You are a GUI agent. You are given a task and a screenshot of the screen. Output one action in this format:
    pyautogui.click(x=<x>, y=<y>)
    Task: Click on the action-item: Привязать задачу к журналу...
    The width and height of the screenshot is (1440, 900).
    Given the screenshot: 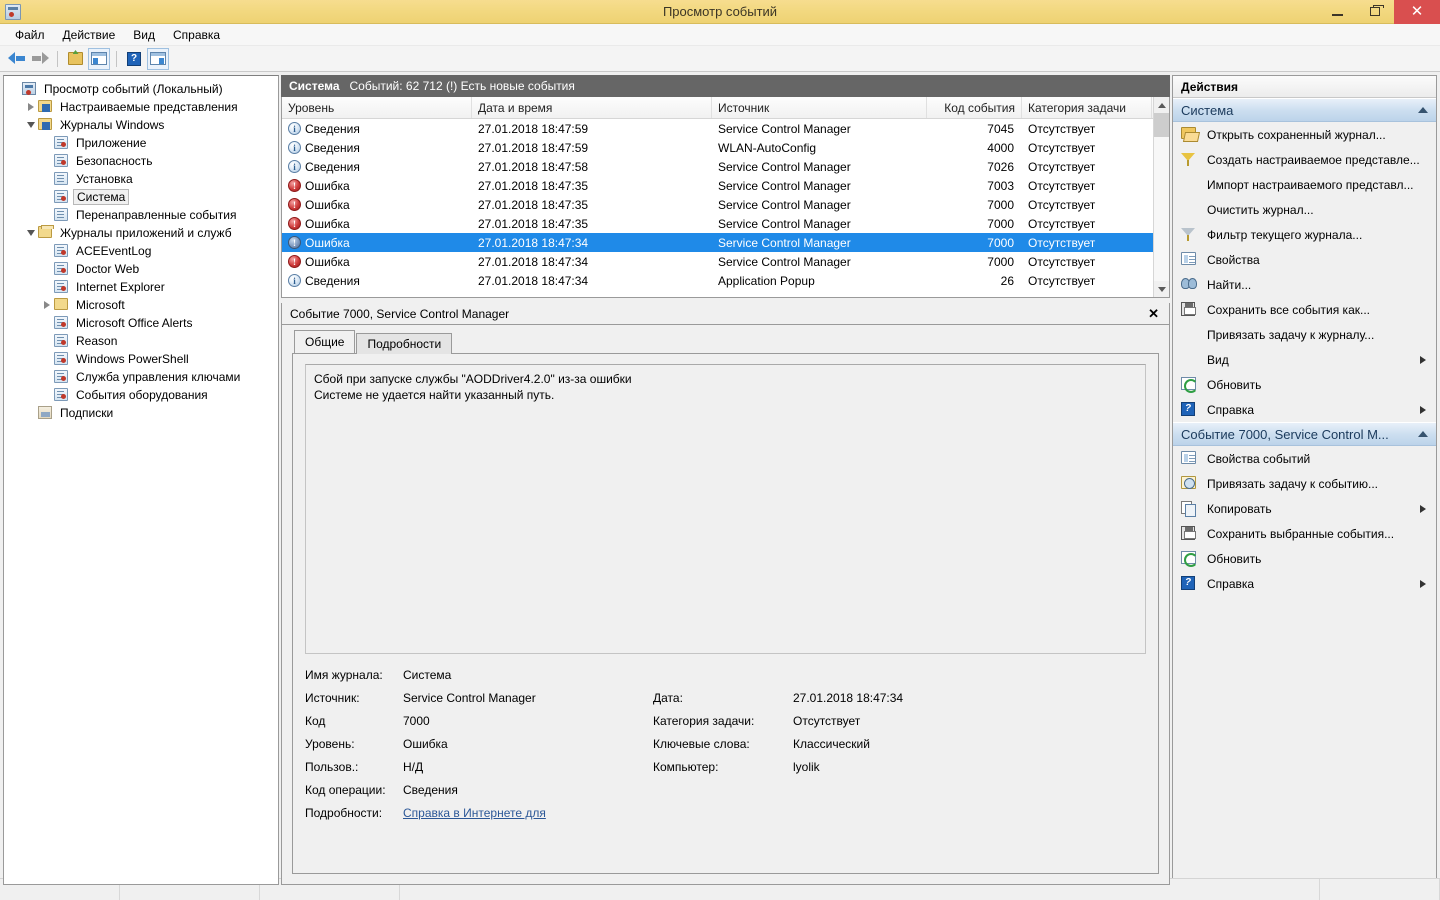 What is the action you would take?
    pyautogui.click(x=1304, y=334)
    